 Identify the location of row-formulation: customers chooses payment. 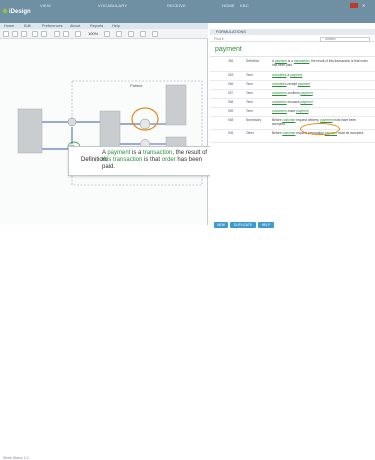
(321, 102).